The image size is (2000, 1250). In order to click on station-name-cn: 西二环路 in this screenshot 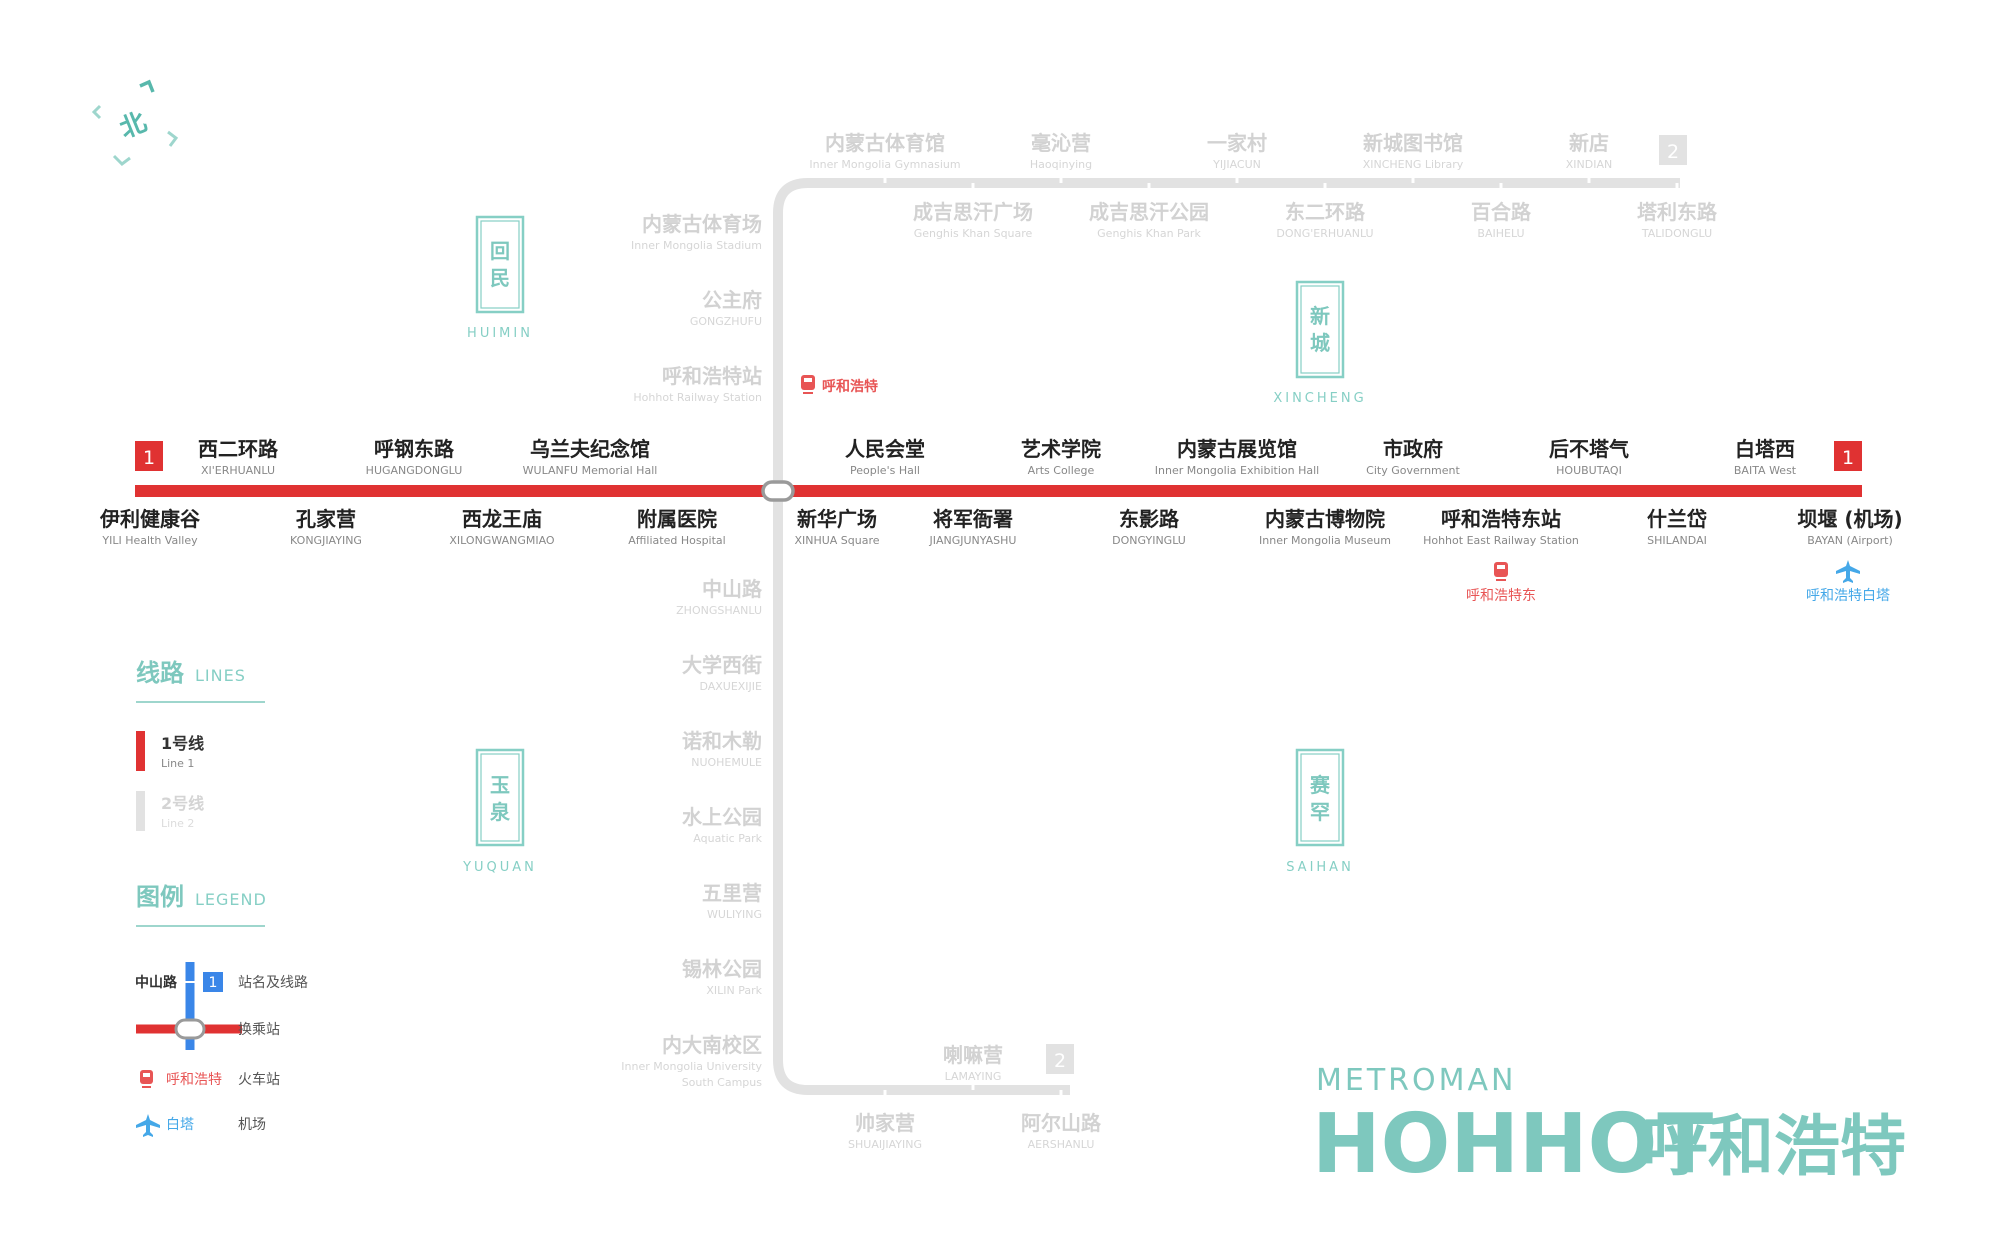, I will do `click(238, 449)`.